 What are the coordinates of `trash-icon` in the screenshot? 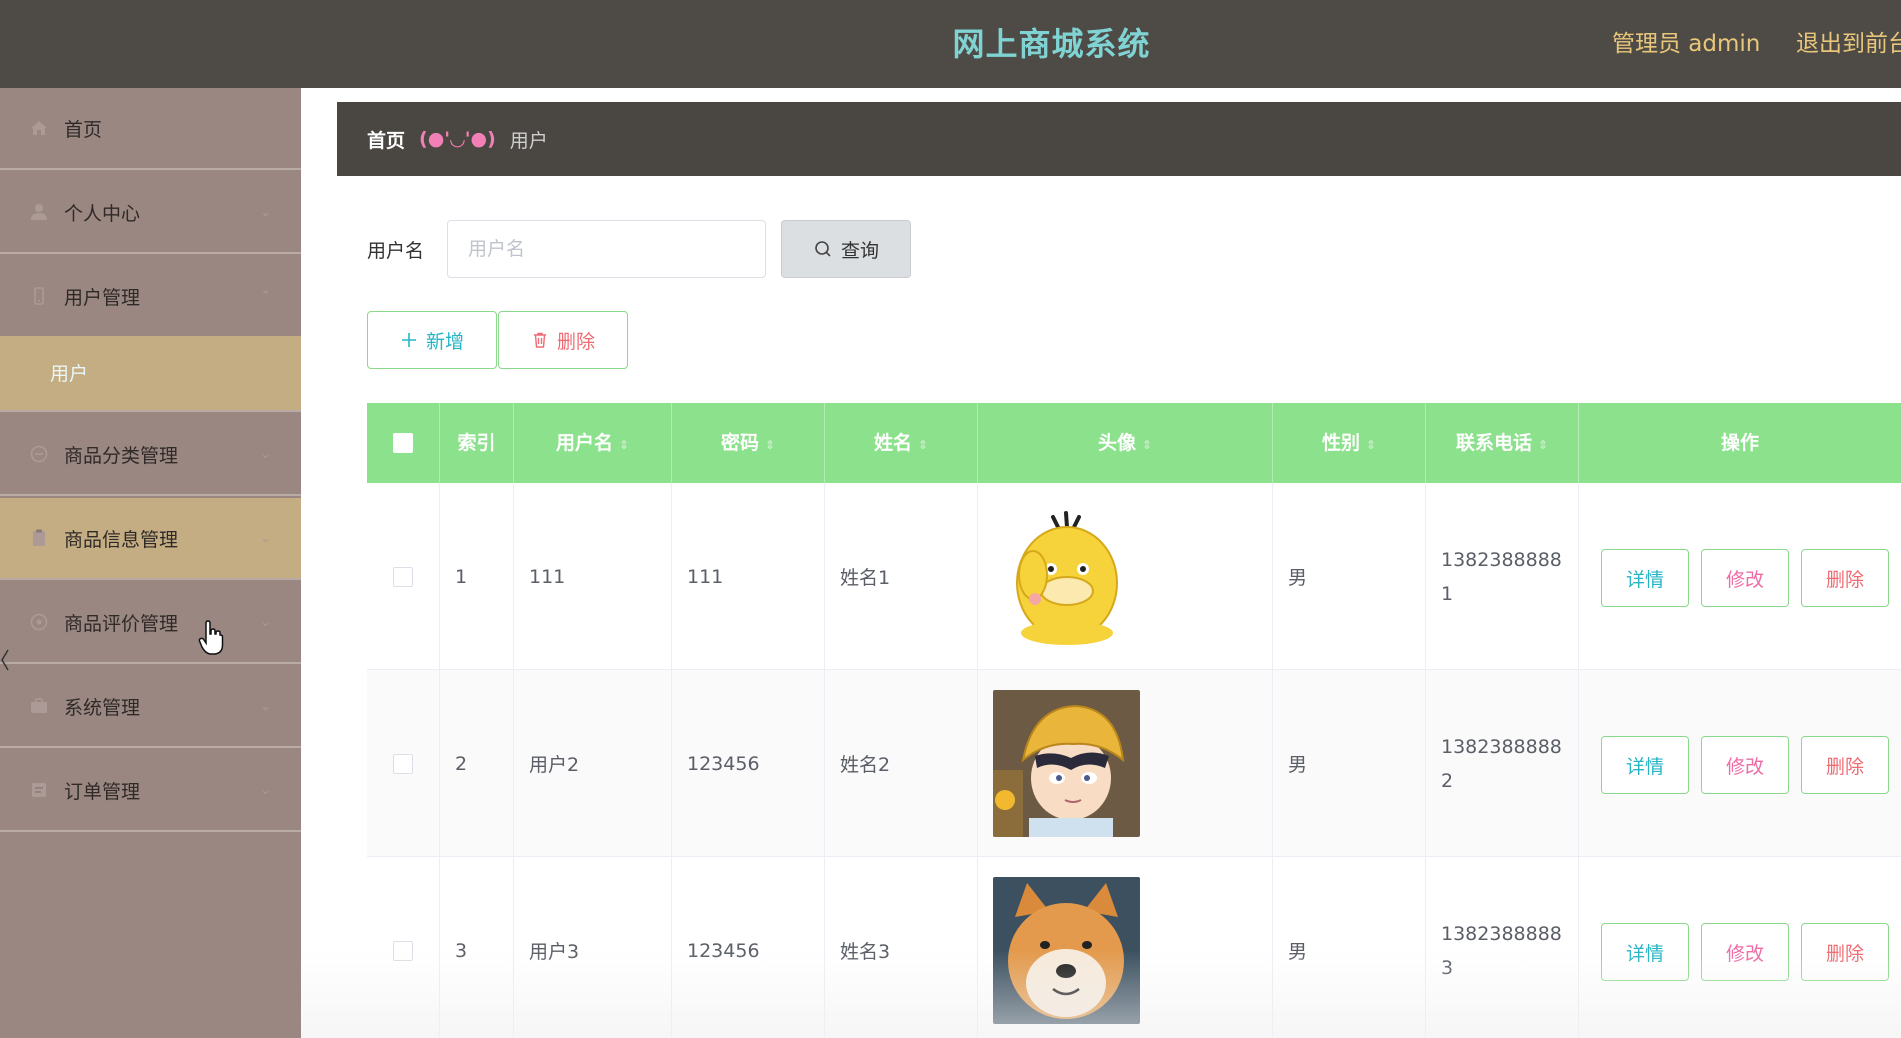 It's located at (540, 340).